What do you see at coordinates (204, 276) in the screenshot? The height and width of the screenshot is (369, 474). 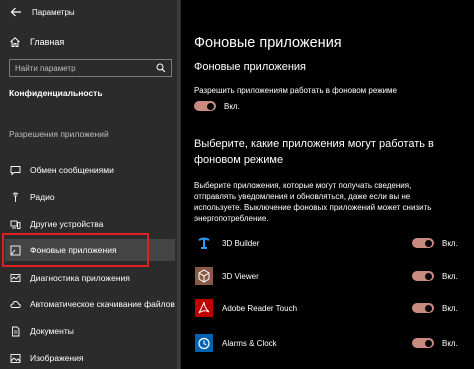 I see `3d-viewer-icon` at bounding box center [204, 276].